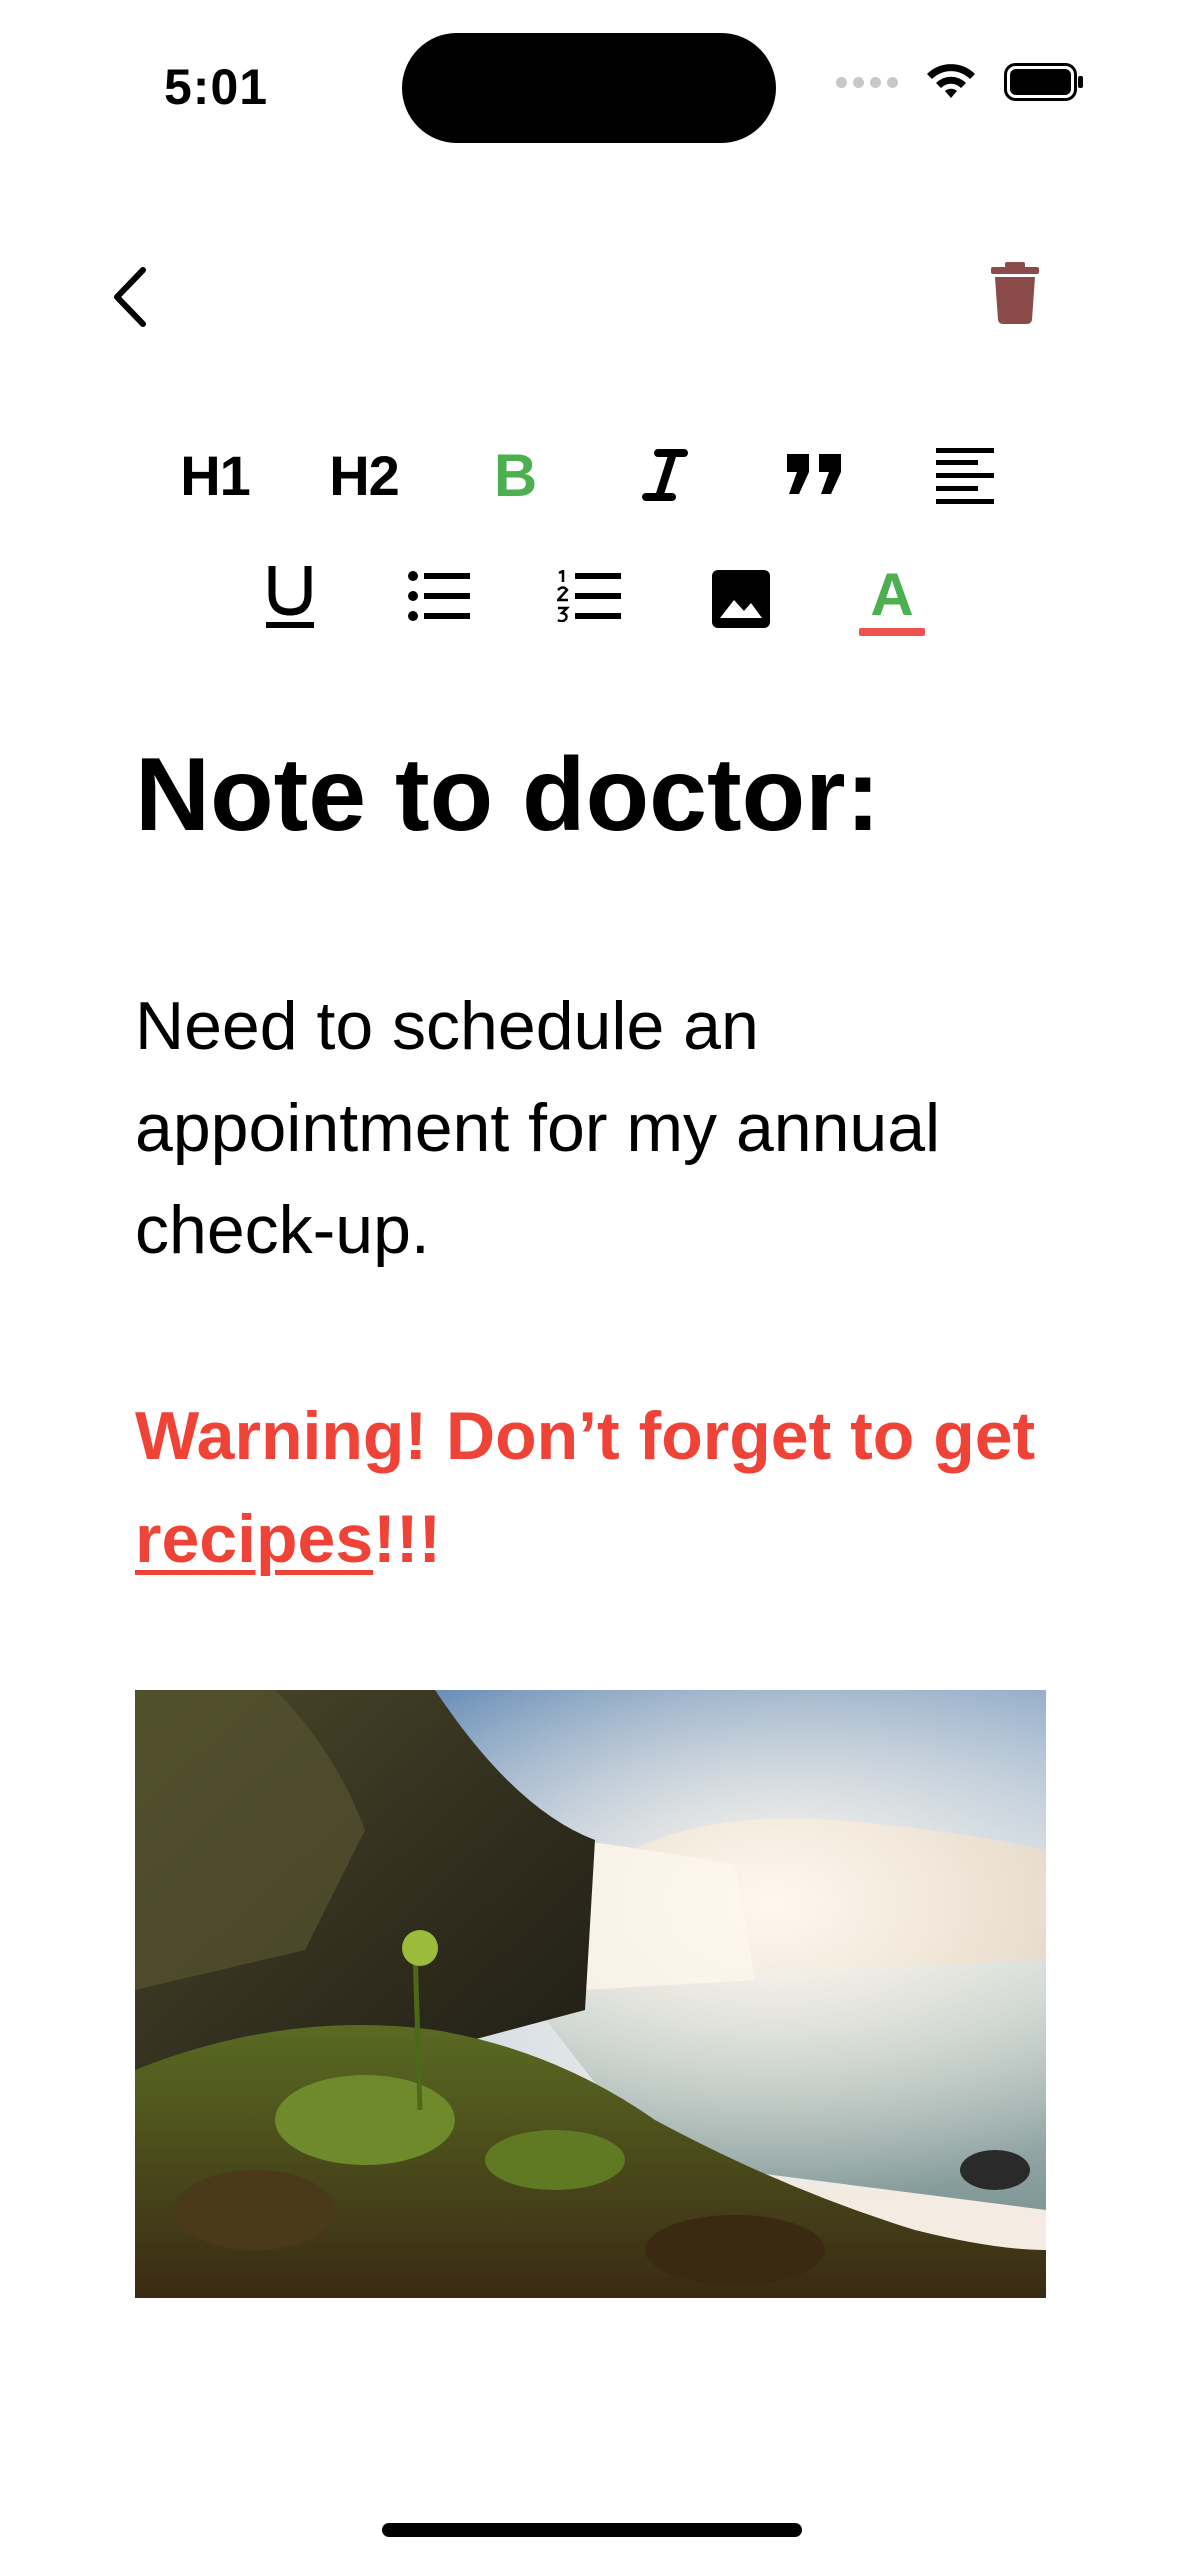 Image resolution: width=1179 pixels, height=2556 pixels. Describe the element at coordinates (254, 1539) in the screenshot. I see `warning-link: recipes` at that location.